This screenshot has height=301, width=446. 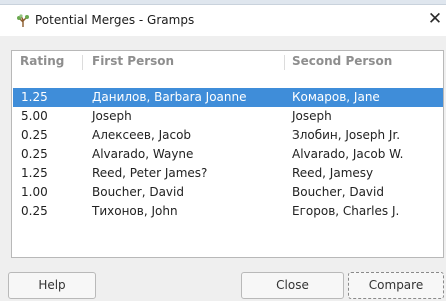 I want to click on table-row: 5.00 Joseph Joseph, so click(x=228, y=116).